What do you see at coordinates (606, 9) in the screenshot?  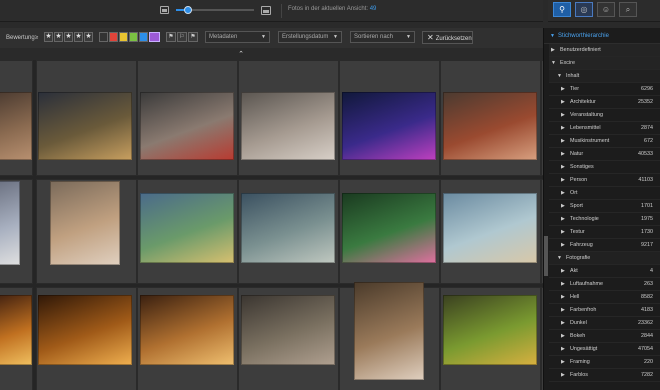 I see `people-icon: ☺` at bounding box center [606, 9].